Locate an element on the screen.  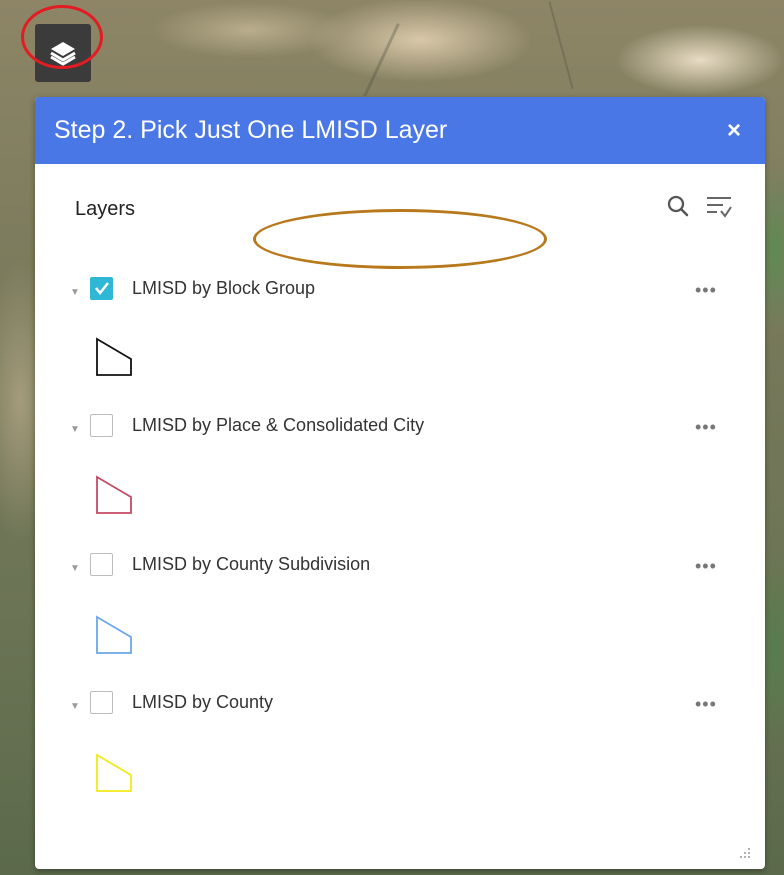
layer-label: LMISD by County Subdivision is located at coordinates (251, 564).